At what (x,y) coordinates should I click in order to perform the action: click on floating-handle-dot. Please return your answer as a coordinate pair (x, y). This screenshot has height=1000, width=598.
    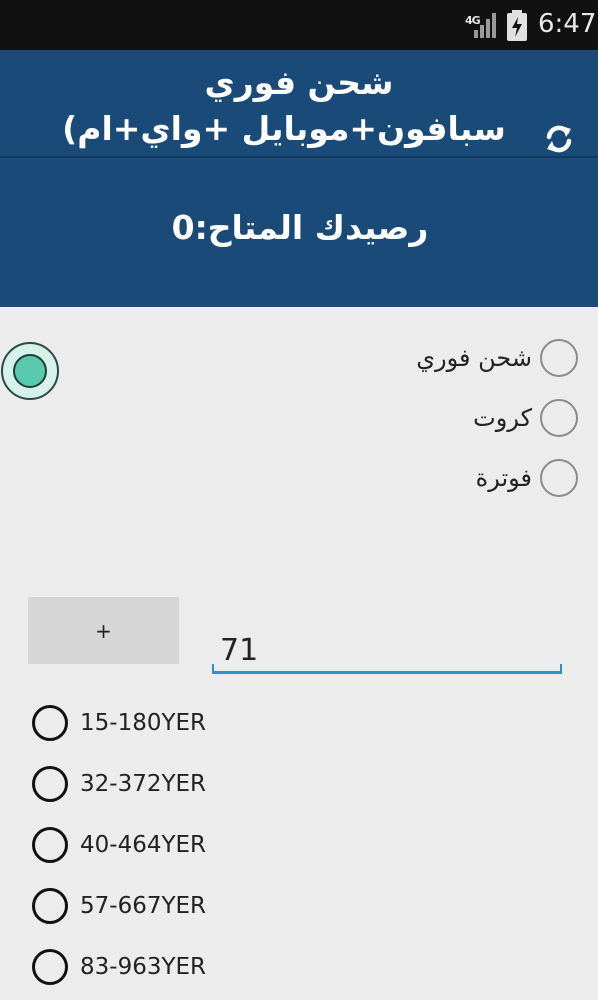
    Looking at the image, I should click on (30, 371).